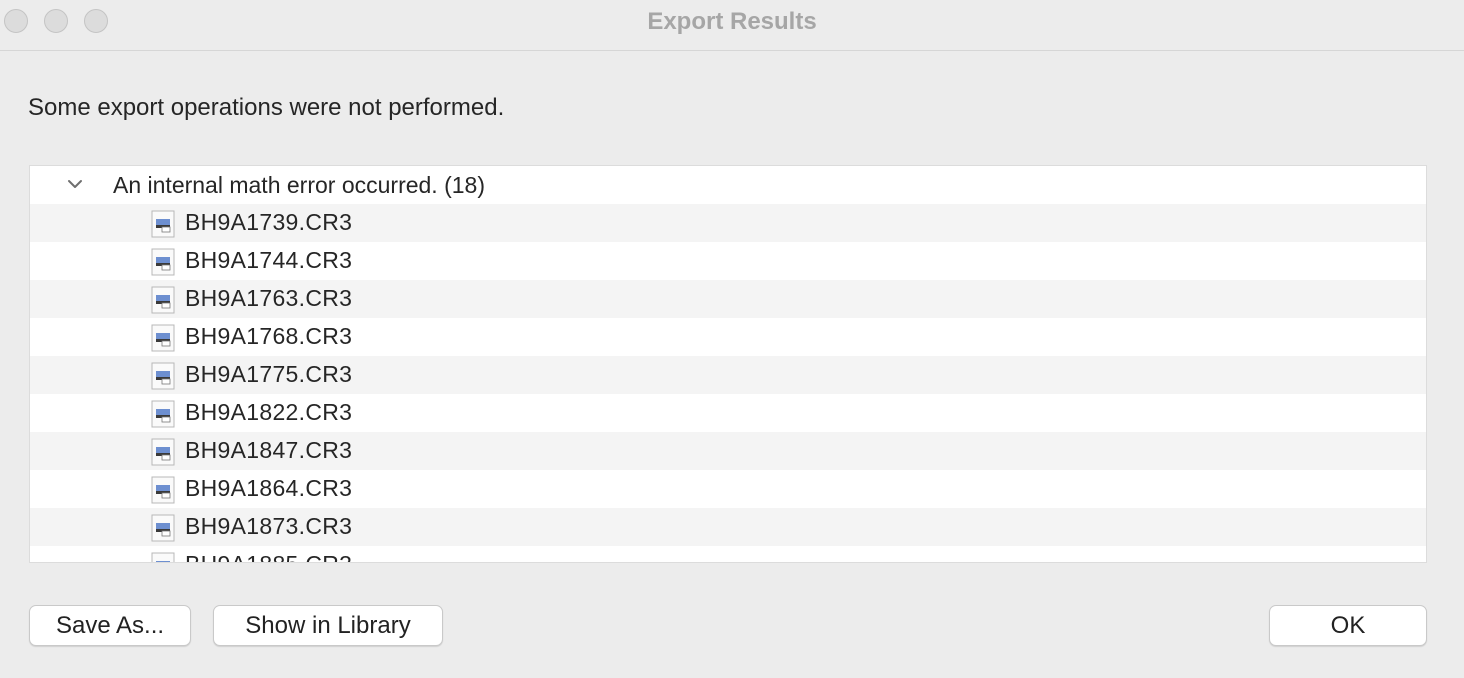 The height and width of the screenshot is (678, 1464). What do you see at coordinates (728, 337) in the screenshot?
I see `file-row: BH9A1768.CR3` at bounding box center [728, 337].